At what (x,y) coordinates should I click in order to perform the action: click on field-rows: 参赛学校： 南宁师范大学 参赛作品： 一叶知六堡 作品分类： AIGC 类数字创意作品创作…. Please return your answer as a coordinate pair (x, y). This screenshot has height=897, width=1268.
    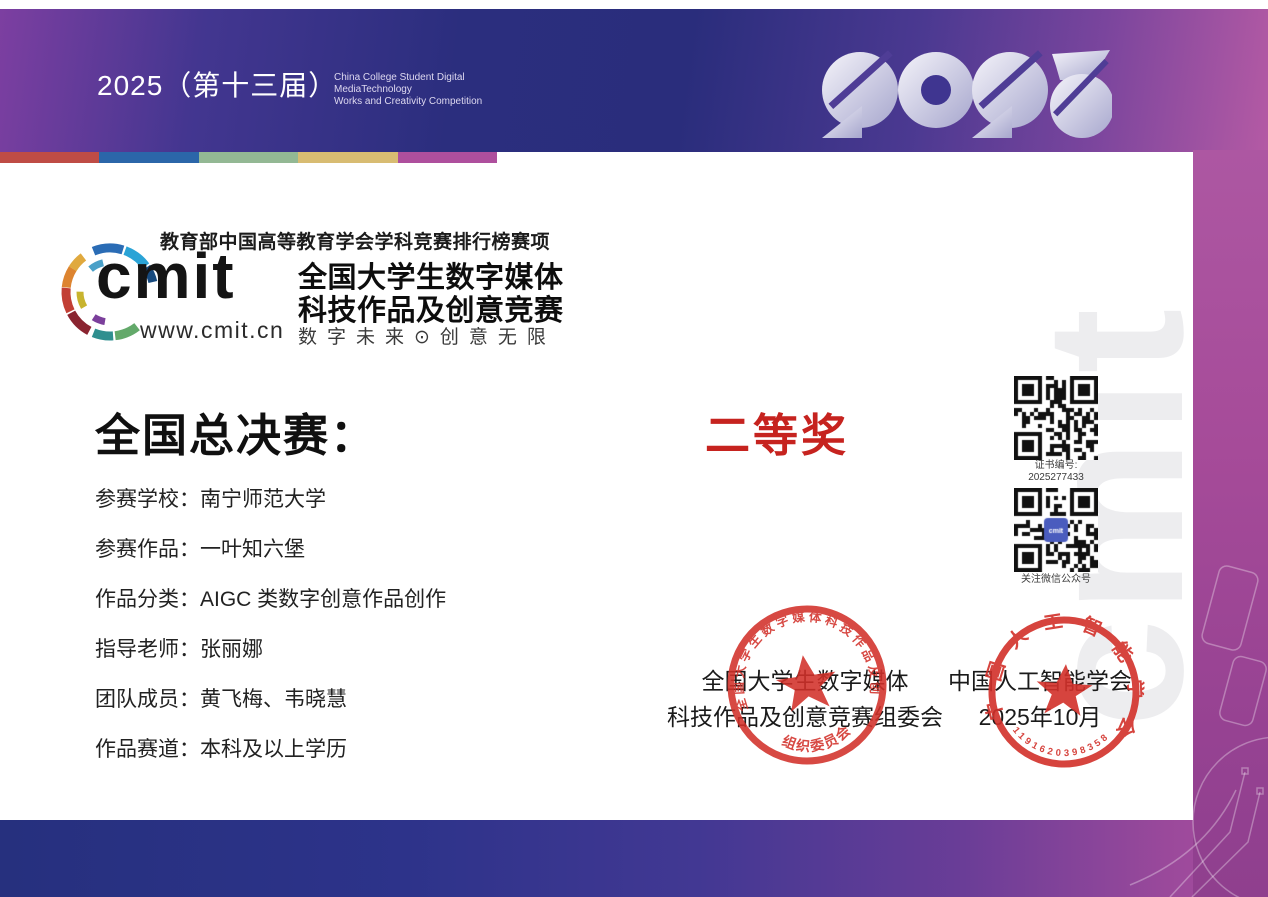
    Looking at the image, I should click on (270, 639).